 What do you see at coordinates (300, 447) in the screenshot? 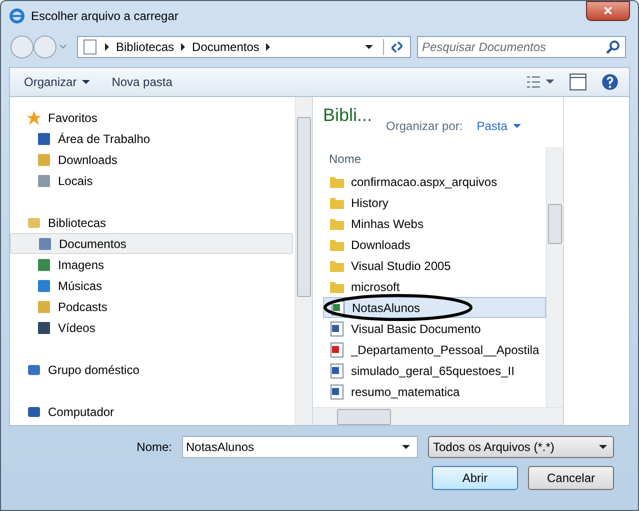
I see `filename-field: NotasAlunos` at bounding box center [300, 447].